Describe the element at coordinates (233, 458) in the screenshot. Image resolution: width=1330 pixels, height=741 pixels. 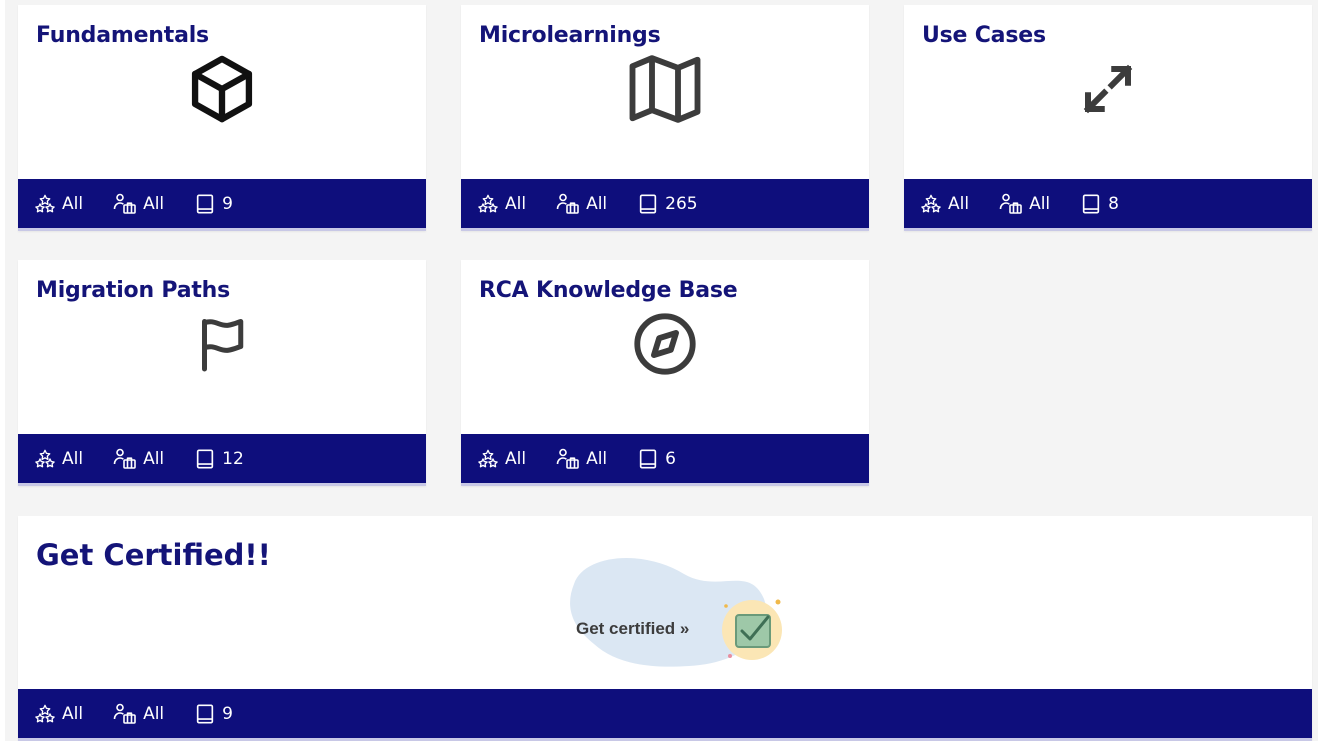
I see `count-value: 12` at that location.